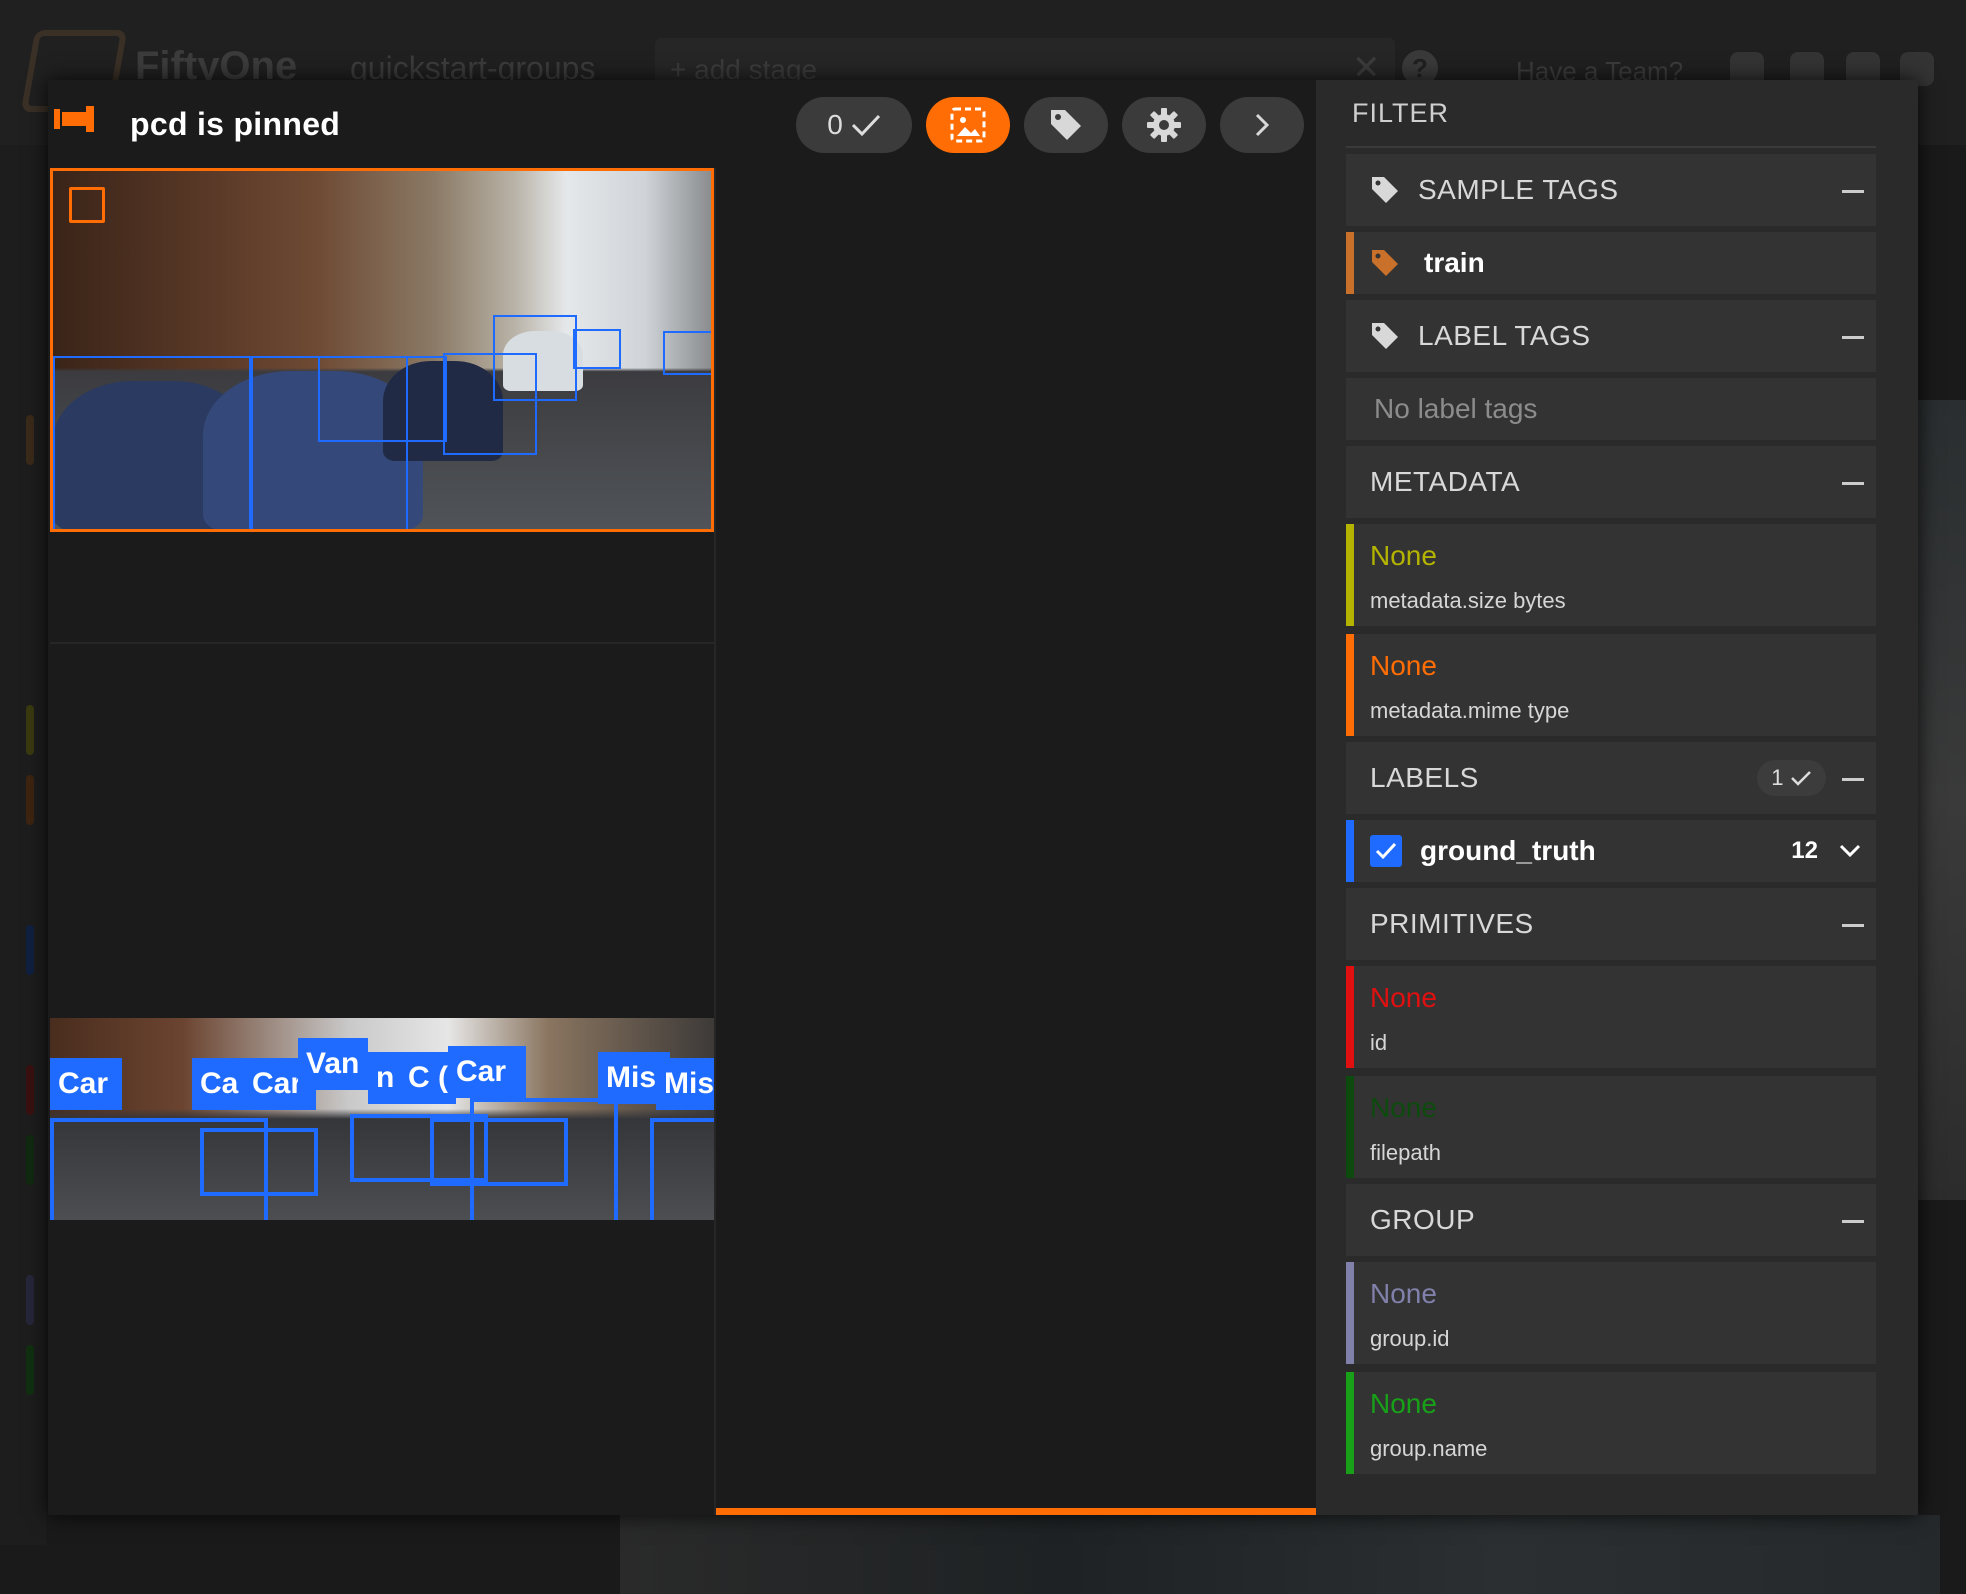 This screenshot has width=1966, height=1594. I want to click on label-field-ground-truth: ground_truth 12, so click(1611, 851).